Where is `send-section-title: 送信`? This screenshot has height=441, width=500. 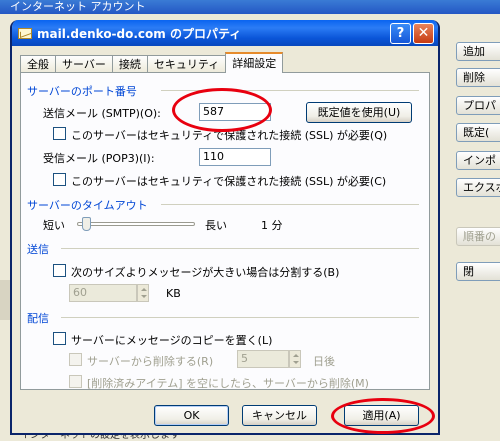
send-section-title: 送信 is located at coordinates (38, 249).